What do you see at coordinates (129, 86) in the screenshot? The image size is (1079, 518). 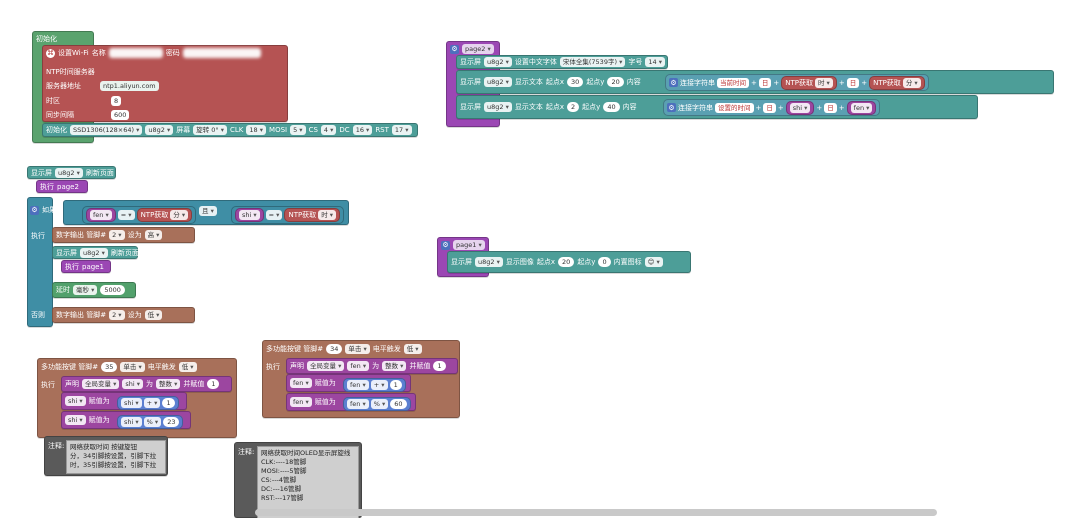 I see `server-field: ntp1.aliyun.com` at bounding box center [129, 86].